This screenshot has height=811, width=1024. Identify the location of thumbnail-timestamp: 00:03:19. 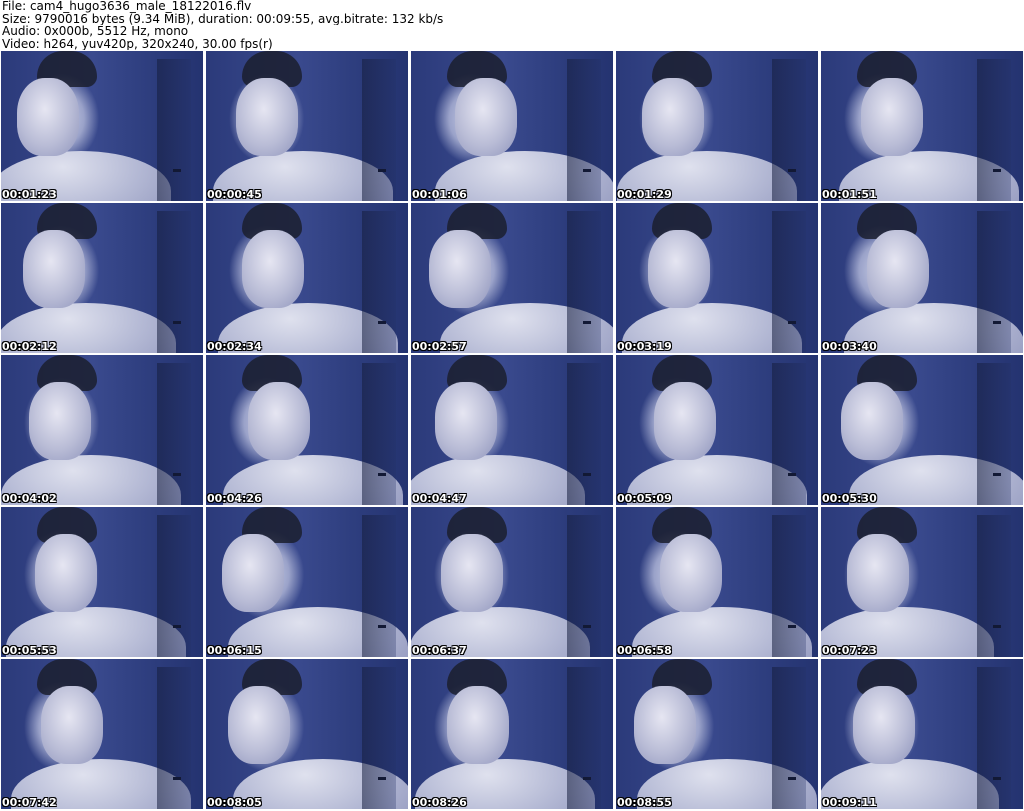
(644, 346).